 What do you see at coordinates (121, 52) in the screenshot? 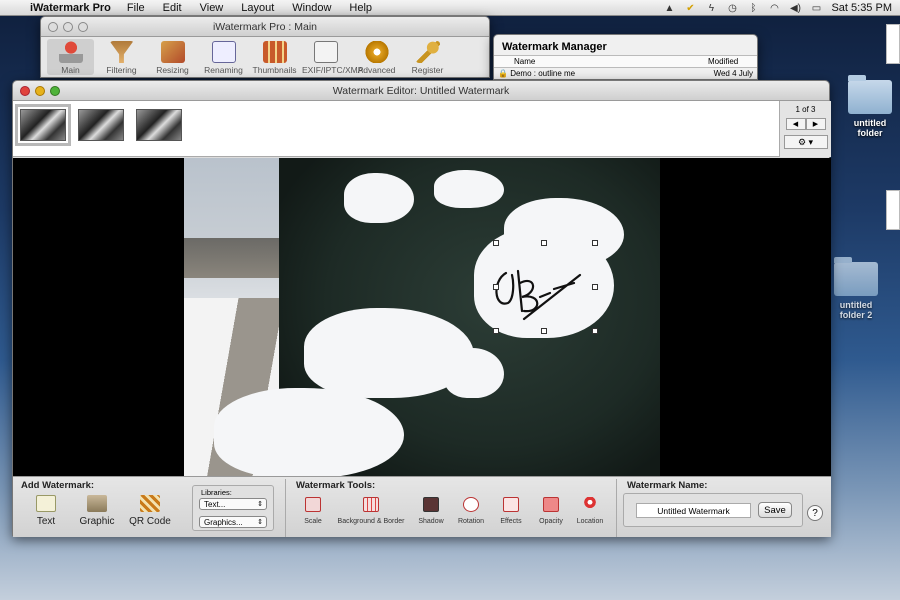
I see `funnel-icon` at bounding box center [121, 52].